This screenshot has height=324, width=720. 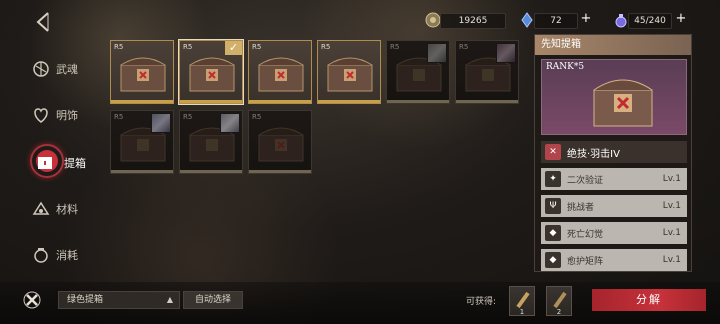 What do you see at coordinates (614, 233) in the screenshot?
I see `skill-row: ◆ 死亡幻觉 Lv.1` at bounding box center [614, 233].